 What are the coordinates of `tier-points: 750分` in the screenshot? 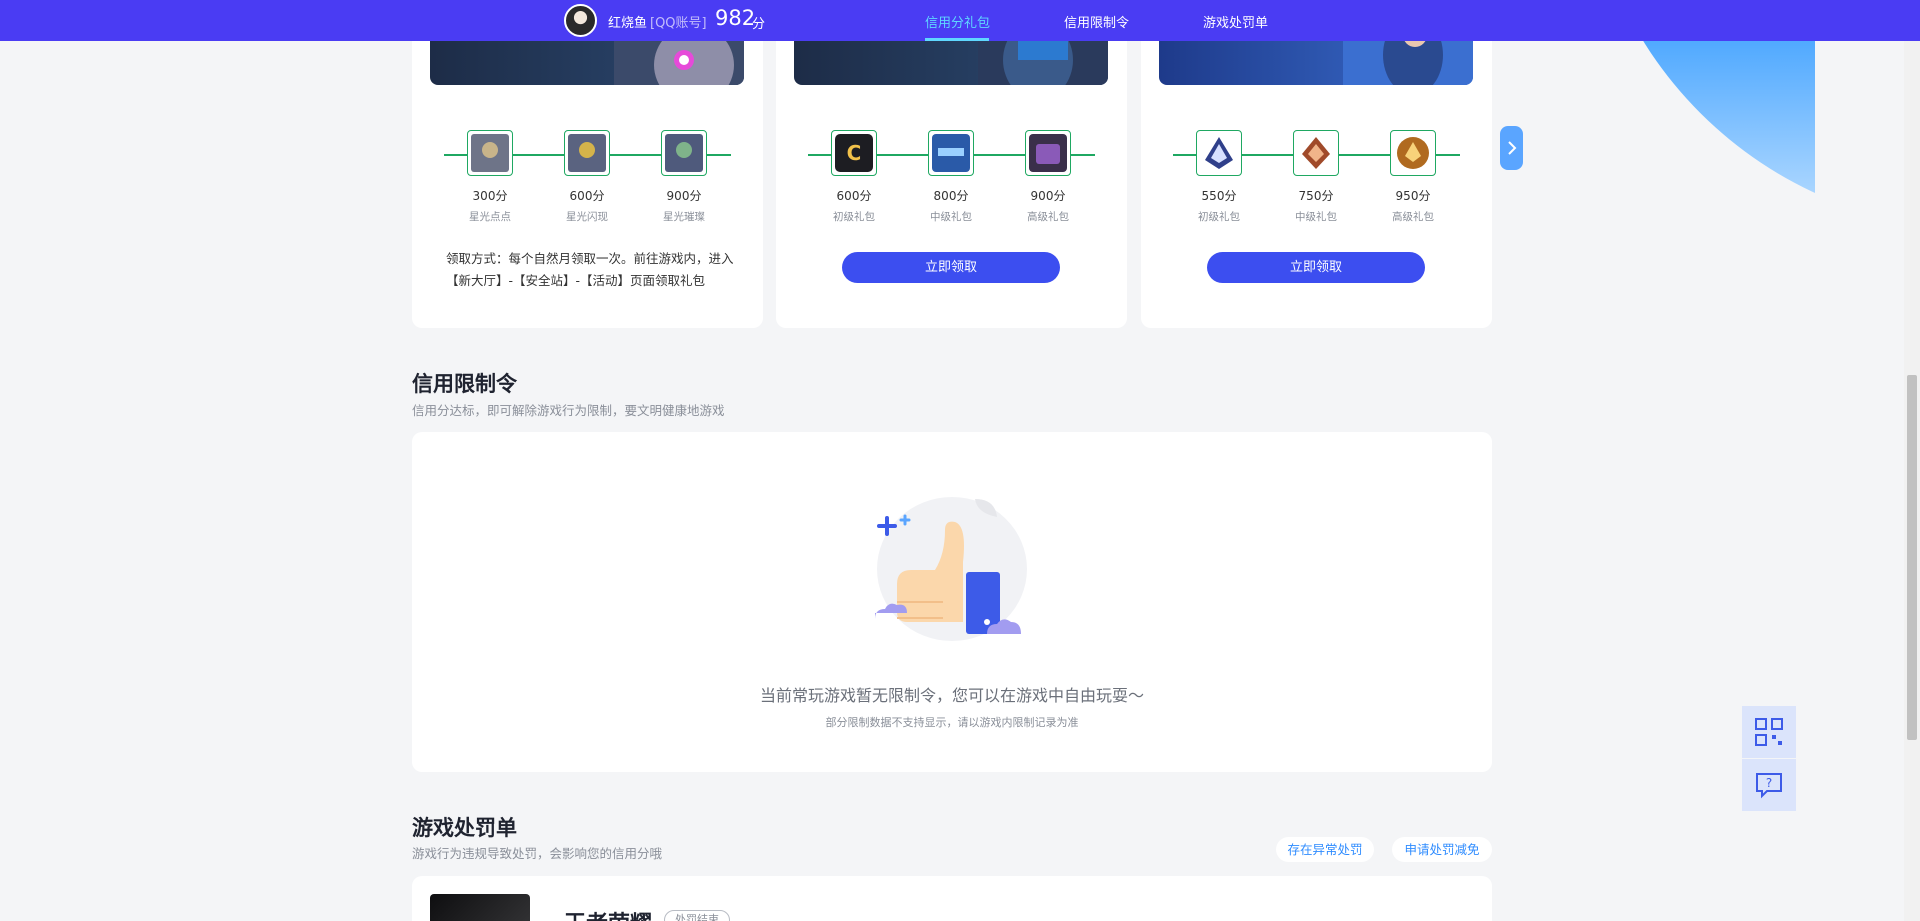 It's located at (1316, 196).